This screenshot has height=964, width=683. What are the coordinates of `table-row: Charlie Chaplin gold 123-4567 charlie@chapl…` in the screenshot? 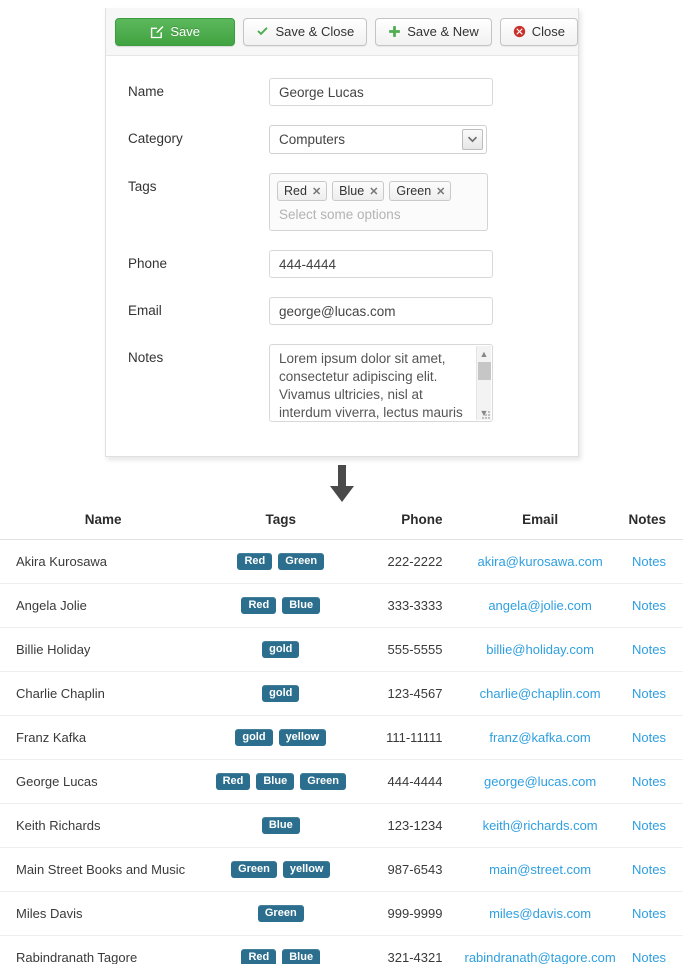 It's located at (341, 693).